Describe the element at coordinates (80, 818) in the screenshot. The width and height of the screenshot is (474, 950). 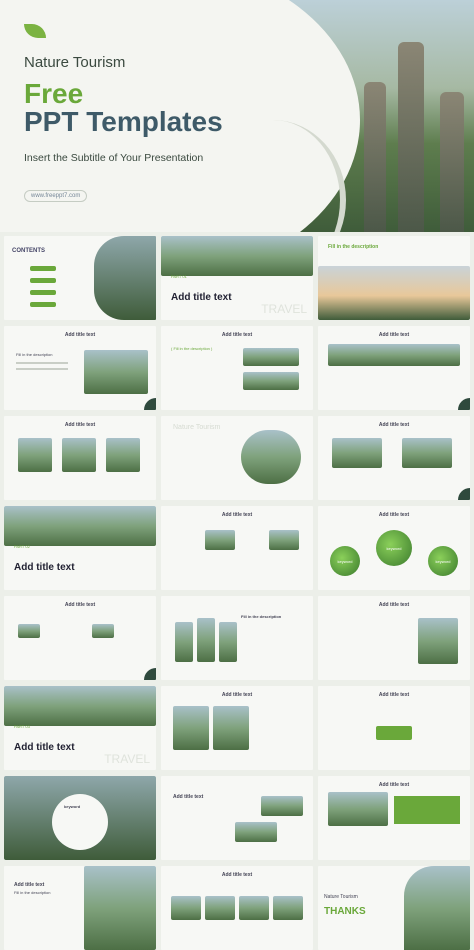
I see `slide-7-1: keyword` at that location.